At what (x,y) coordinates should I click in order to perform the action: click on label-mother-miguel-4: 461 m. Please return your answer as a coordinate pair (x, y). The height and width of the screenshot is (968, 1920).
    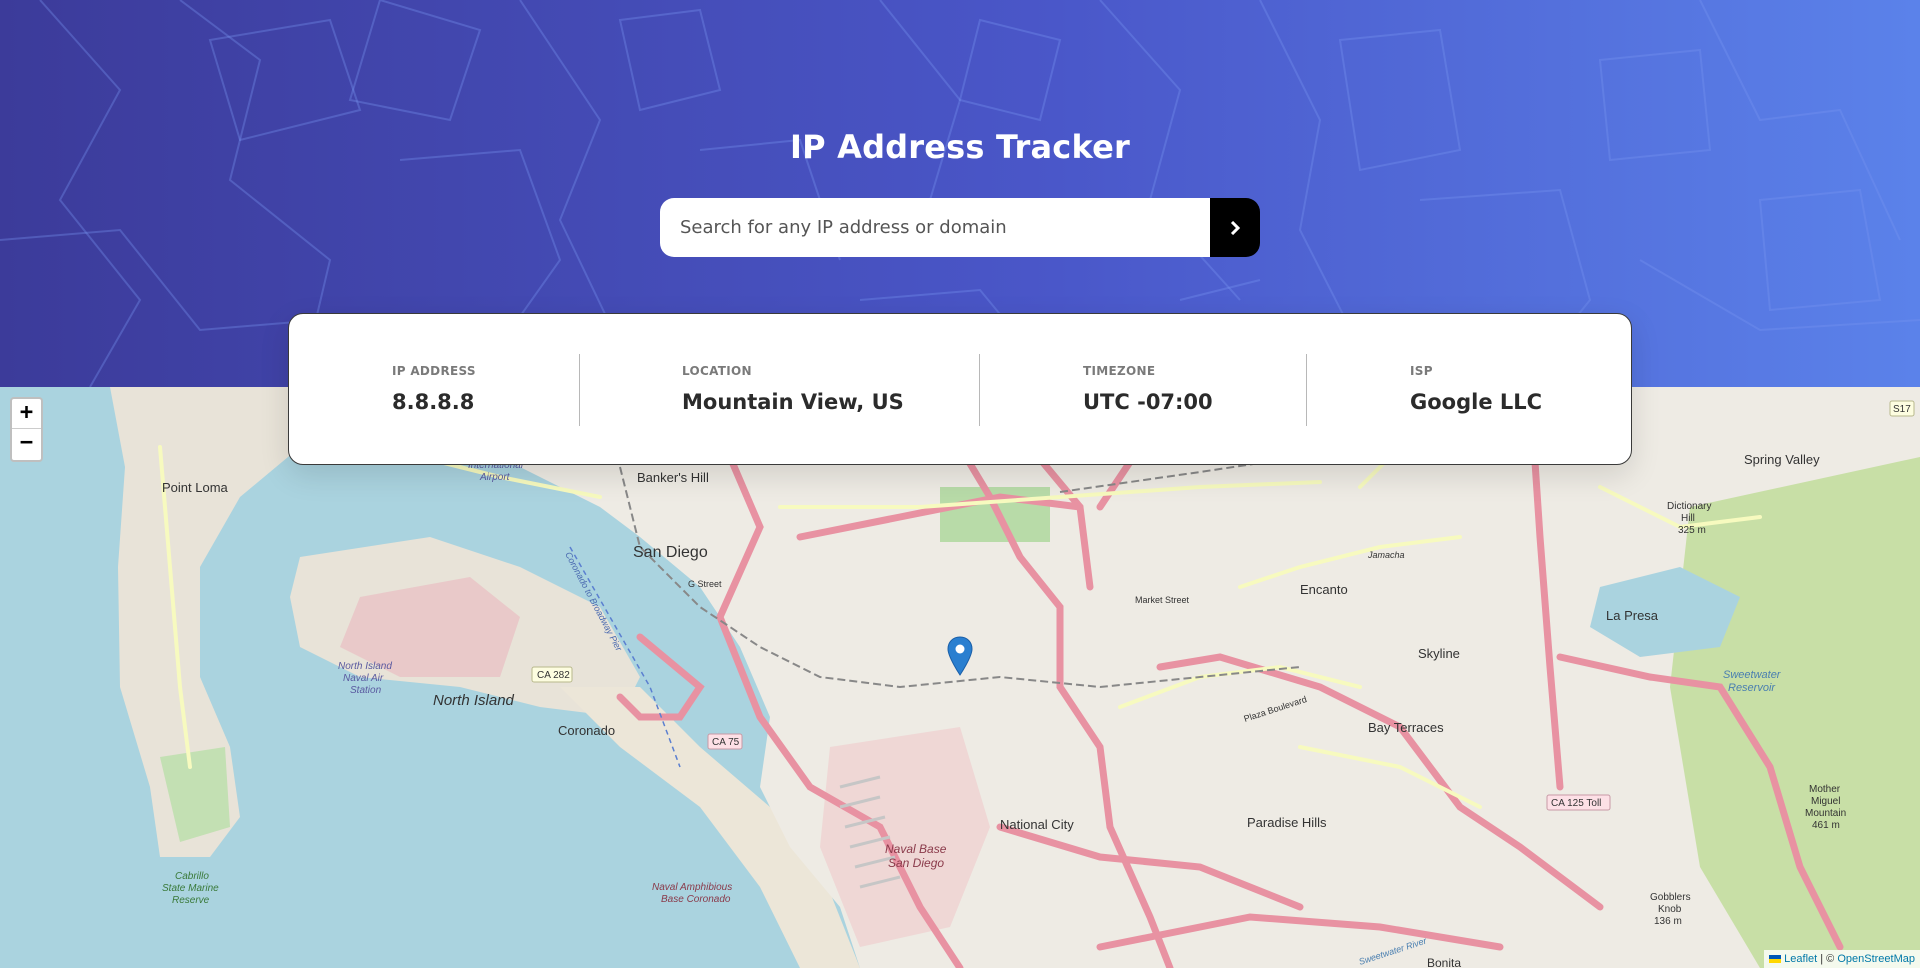
    Looking at the image, I should click on (1826, 825).